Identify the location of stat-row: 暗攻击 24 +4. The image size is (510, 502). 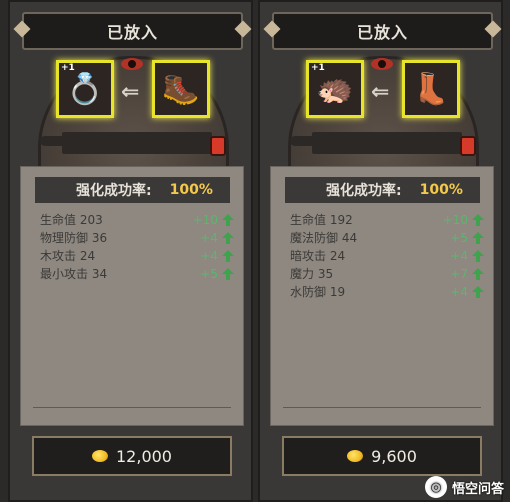
(388, 256).